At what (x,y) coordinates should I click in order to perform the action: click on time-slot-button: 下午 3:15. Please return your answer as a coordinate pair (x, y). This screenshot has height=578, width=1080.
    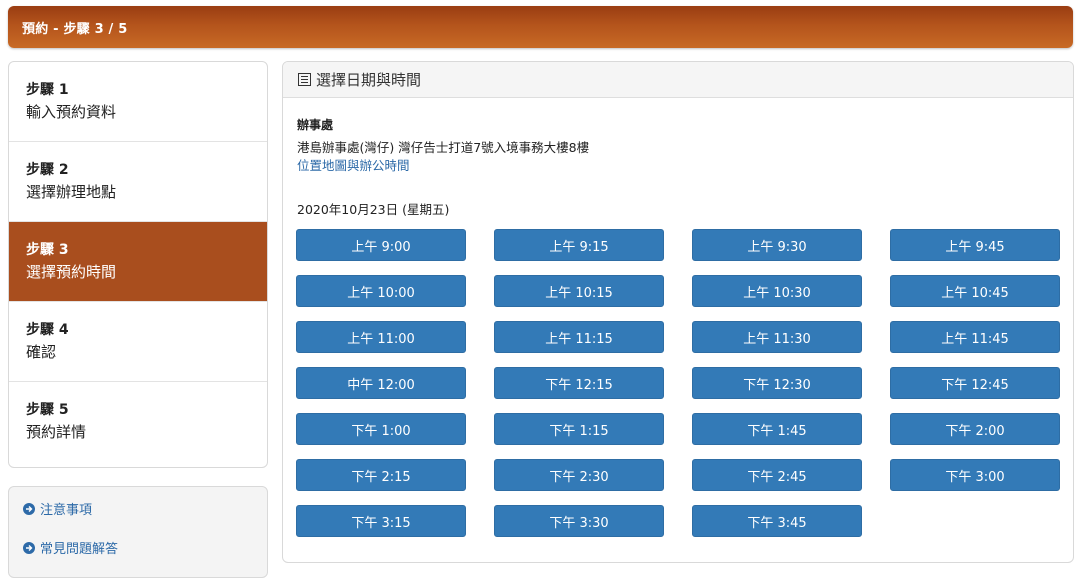
    Looking at the image, I should click on (381, 521).